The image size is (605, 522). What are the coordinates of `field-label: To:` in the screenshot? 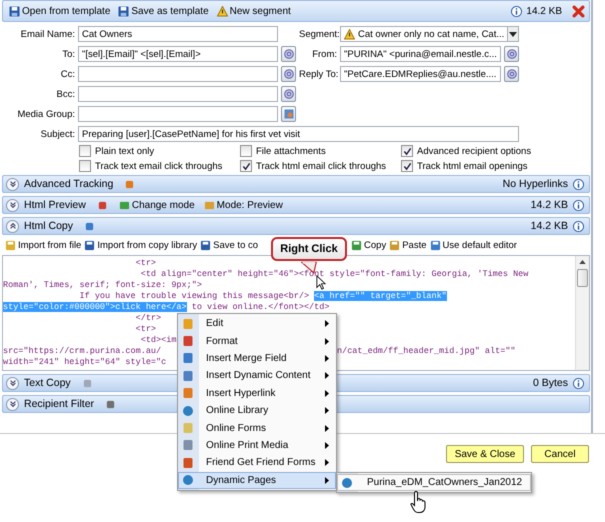 It's located at (68, 54).